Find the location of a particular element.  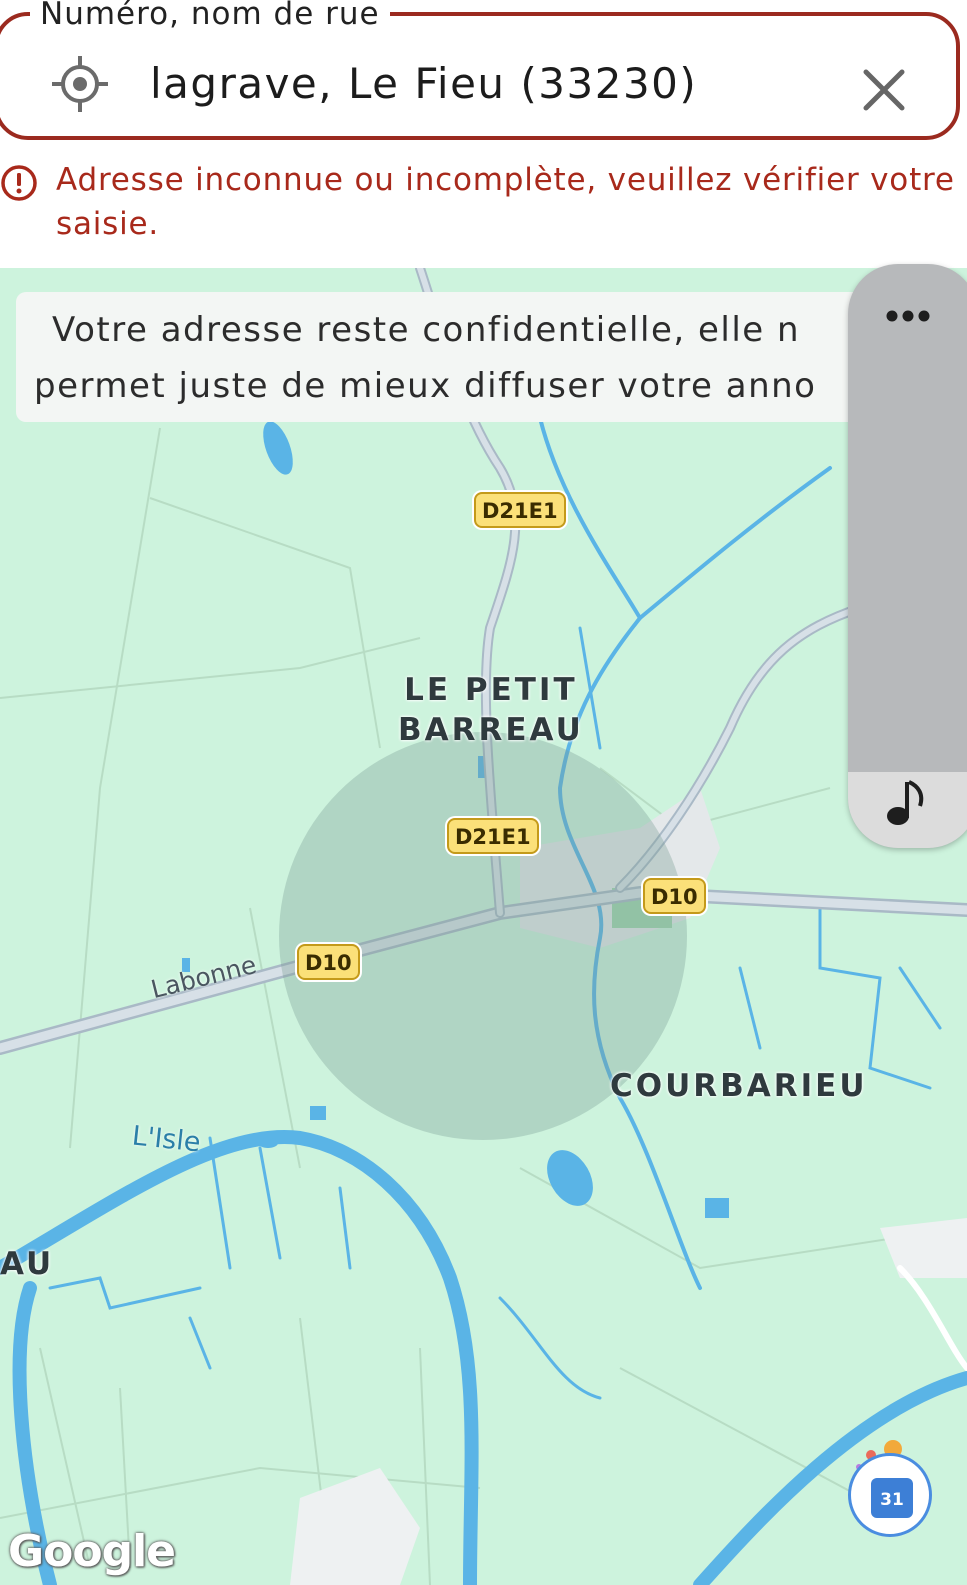

floating-side-panel is located at coordinates (907, 556).